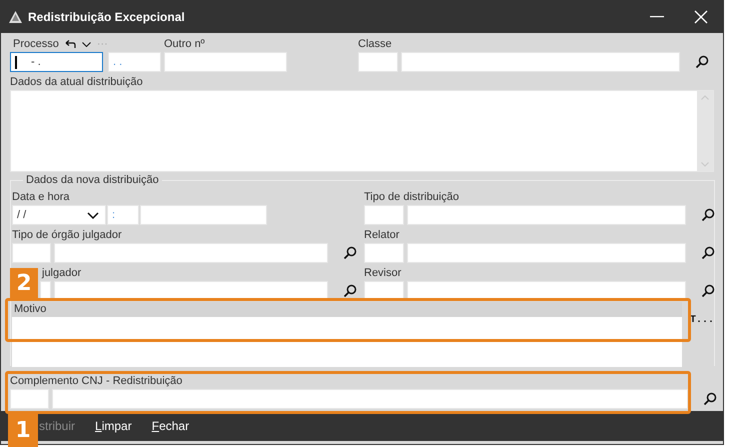 Image resolution: width=730 pixels, height=447 pixels. I want to click on toolbar-button: Fechar, so click(170, 426).